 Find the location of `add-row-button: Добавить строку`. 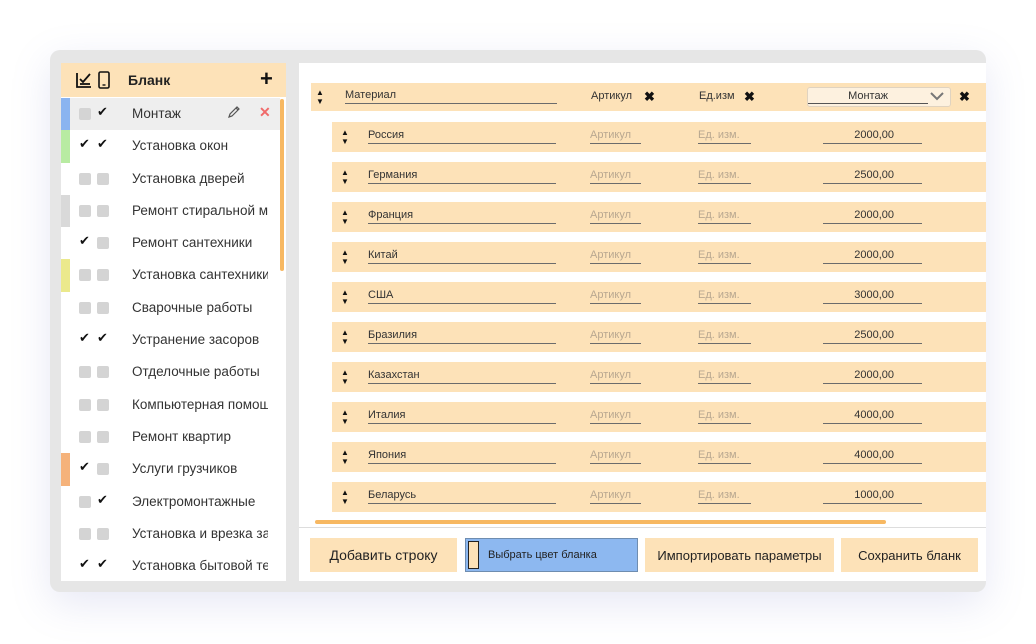

add-row-button: Добавить строку is located at coordinates (383, 555).